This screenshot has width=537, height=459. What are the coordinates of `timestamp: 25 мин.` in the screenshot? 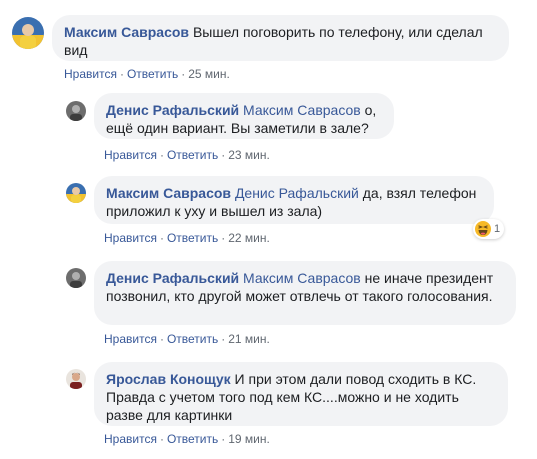 It's located at (209, 74).